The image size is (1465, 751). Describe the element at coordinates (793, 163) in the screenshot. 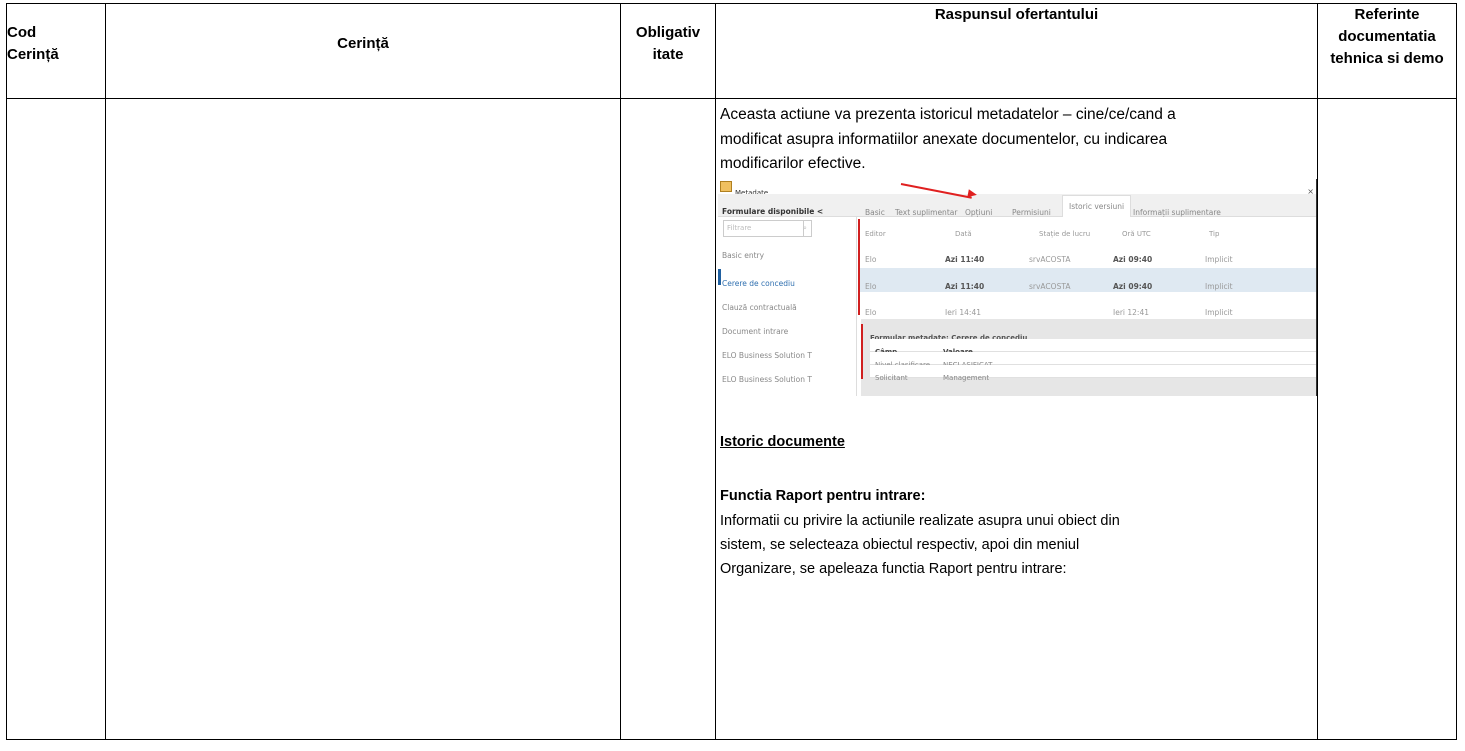

I see `intro-line-3: modificarilor efective.` at that location.